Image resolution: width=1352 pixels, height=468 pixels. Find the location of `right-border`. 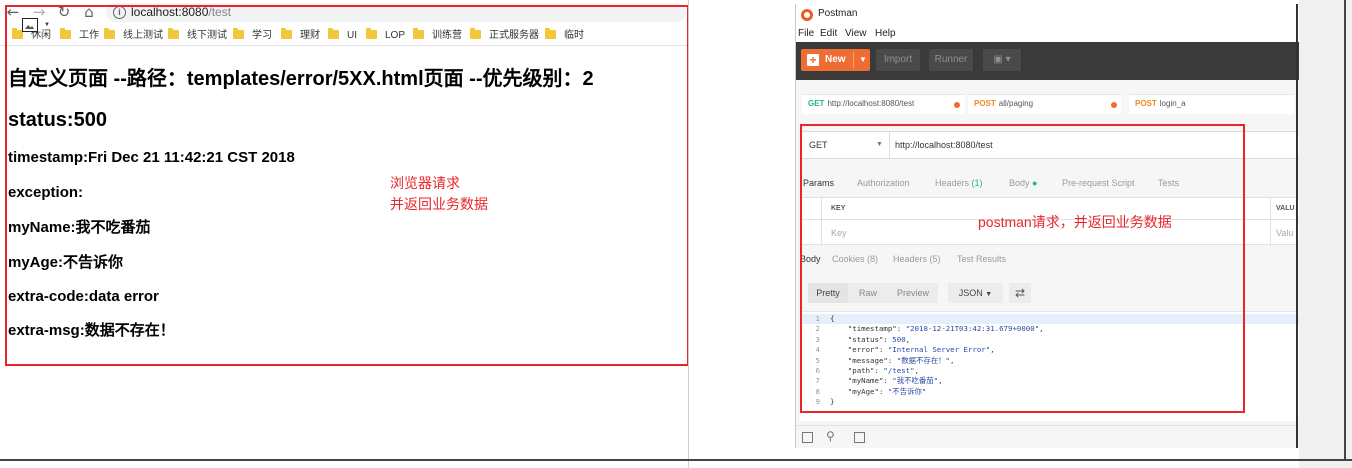

right-border is located at coordinates (1345, 230).